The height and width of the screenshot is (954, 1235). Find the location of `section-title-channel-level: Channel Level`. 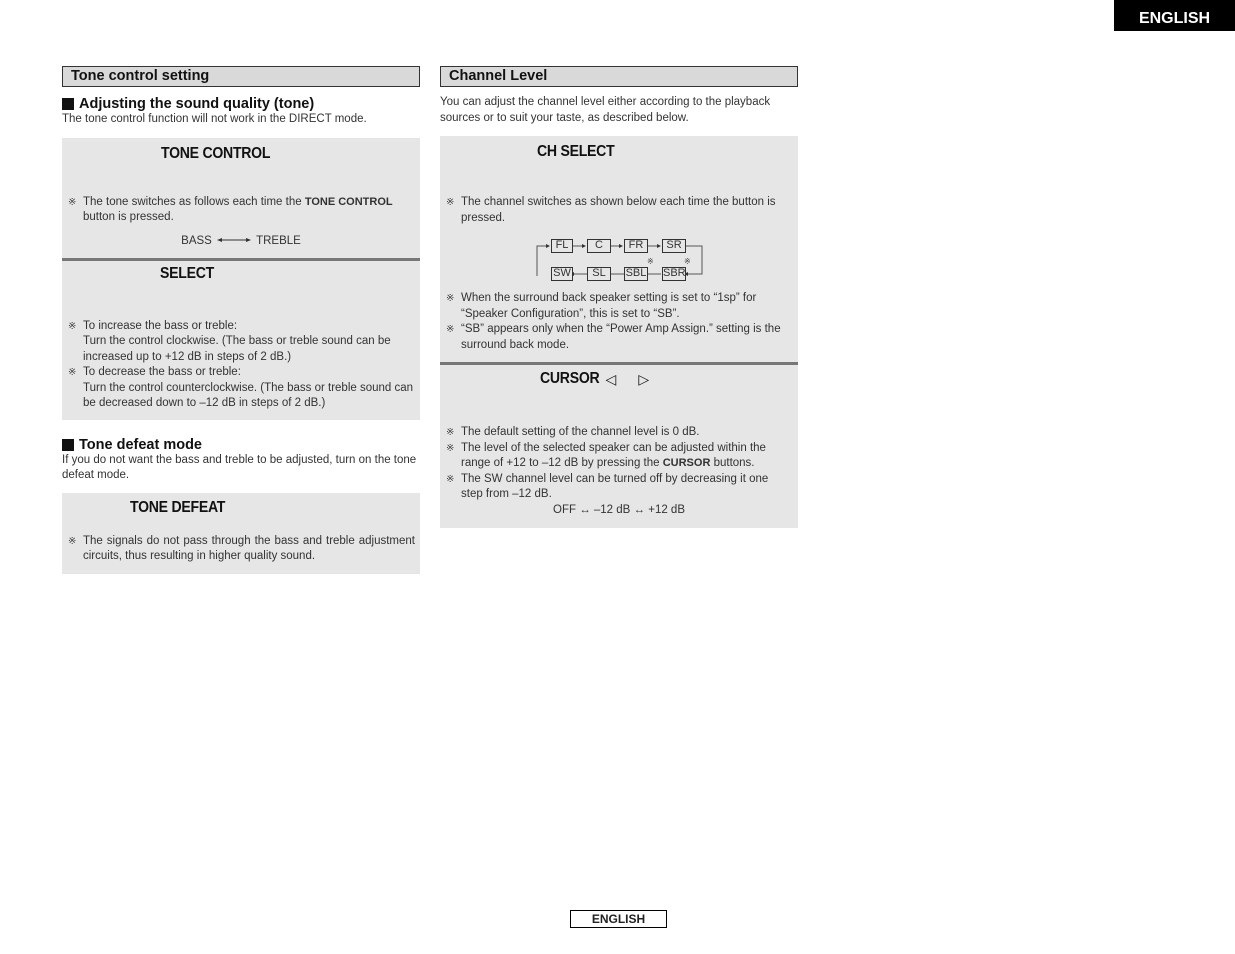

section-title-channel-level: Channel Level is located at coordinates (619, 76).